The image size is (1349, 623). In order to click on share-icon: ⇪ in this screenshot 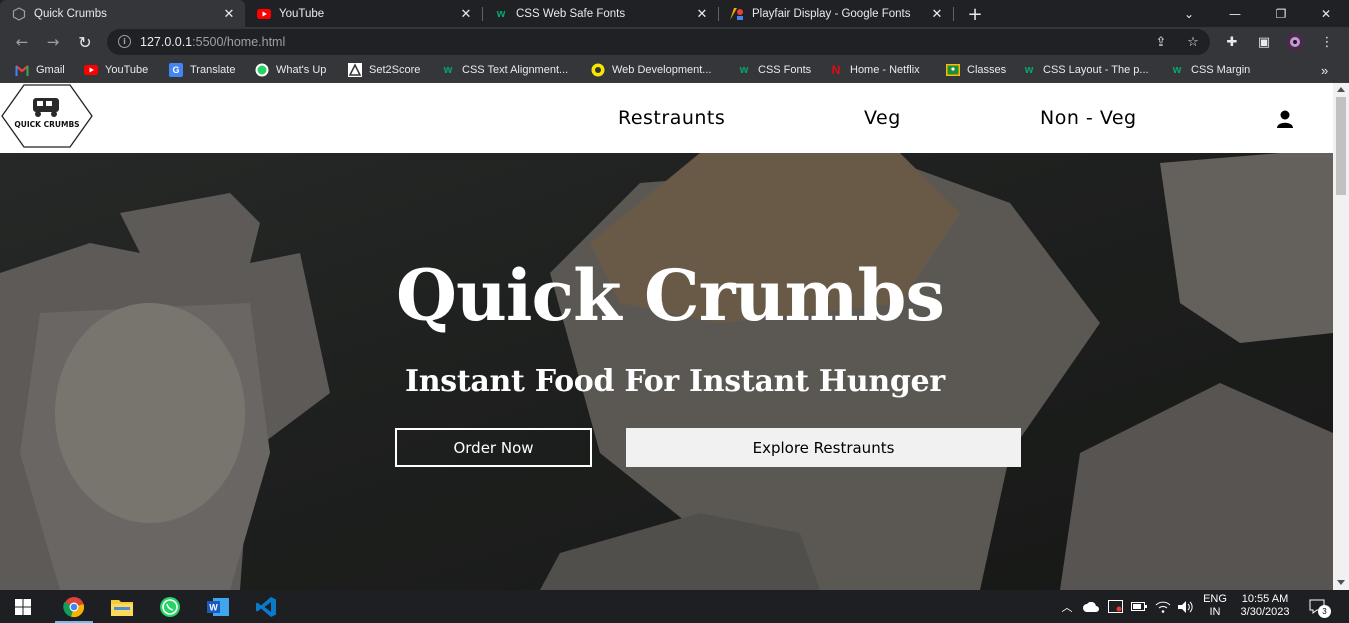, I will do `click(1161, 42)`.